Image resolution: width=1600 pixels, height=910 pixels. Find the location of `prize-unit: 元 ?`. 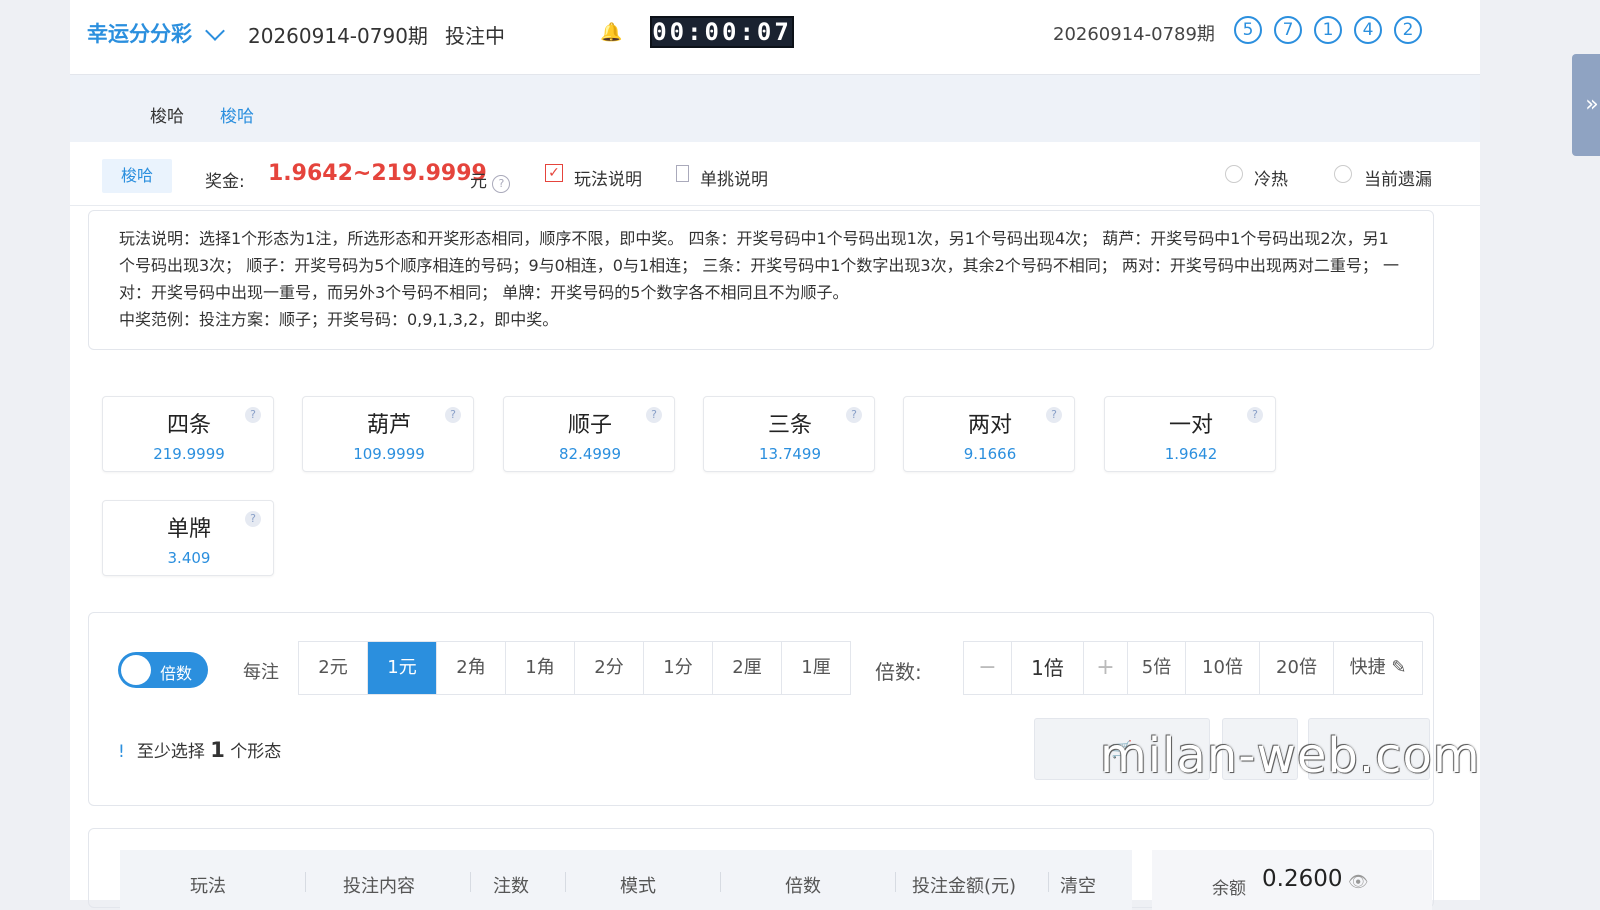

prize-unit: 元 ? is located at coordinates (490, 180).